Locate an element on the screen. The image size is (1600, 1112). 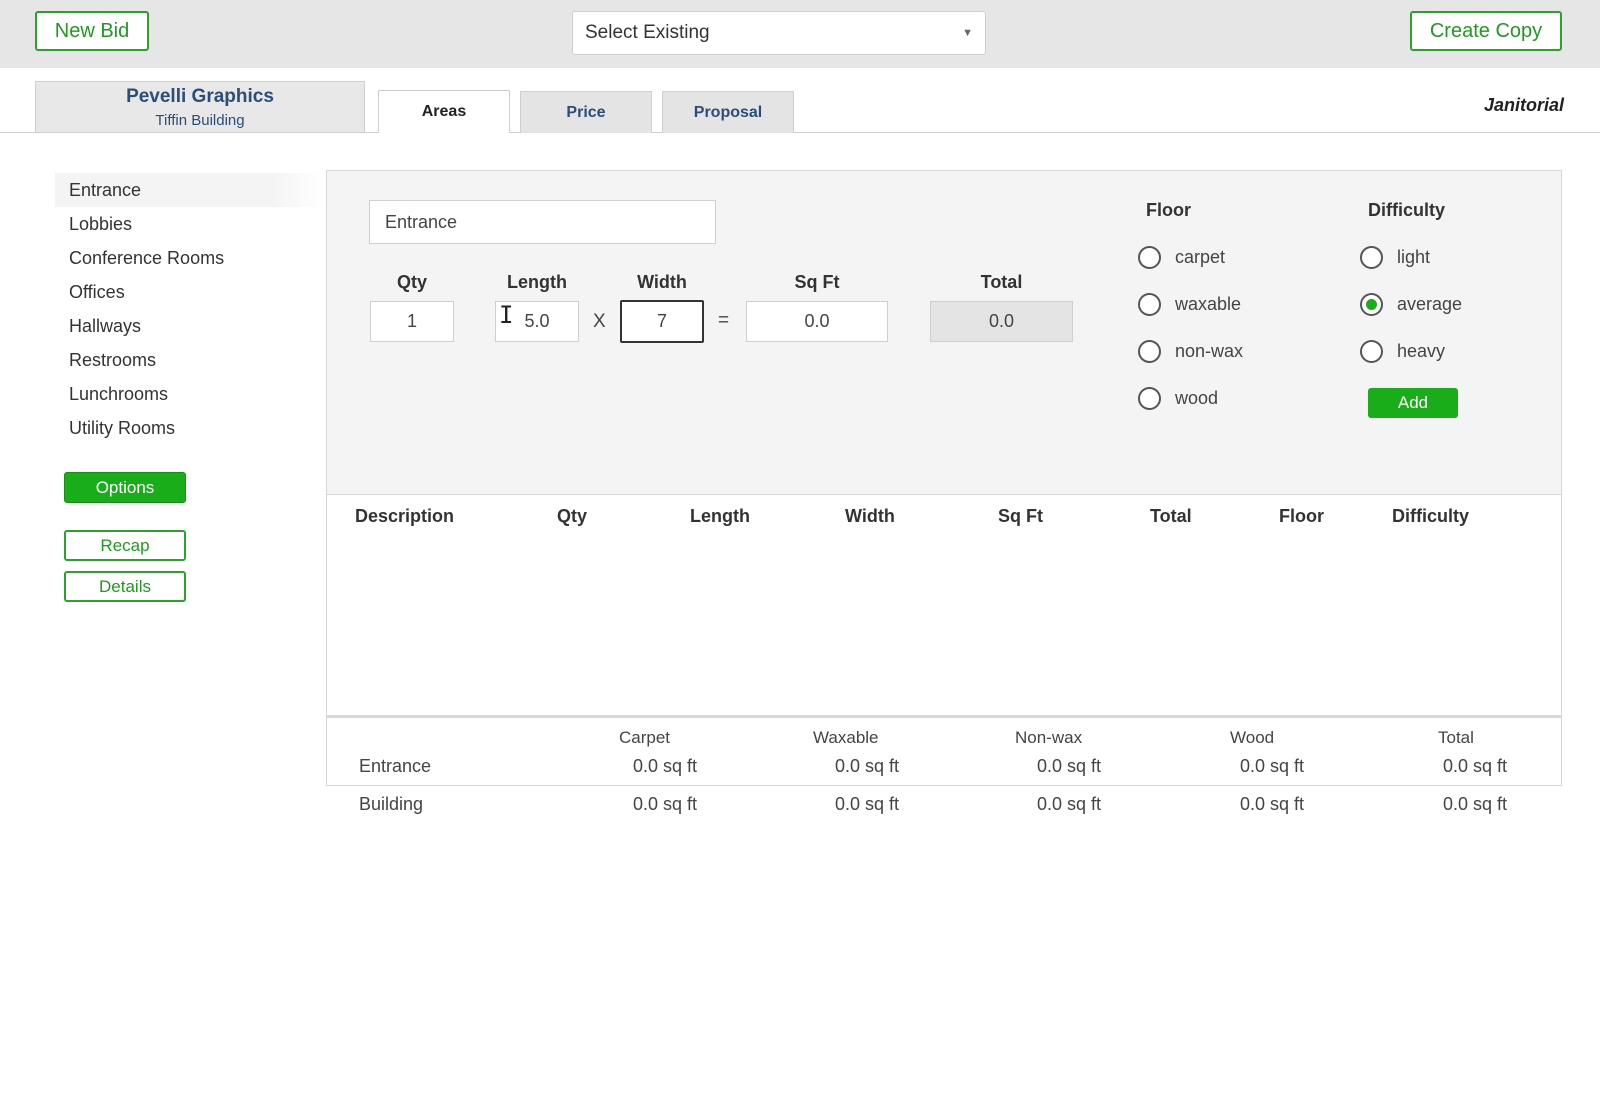
difficulty-option-label: heavy is located at coordinates (1421, 351).